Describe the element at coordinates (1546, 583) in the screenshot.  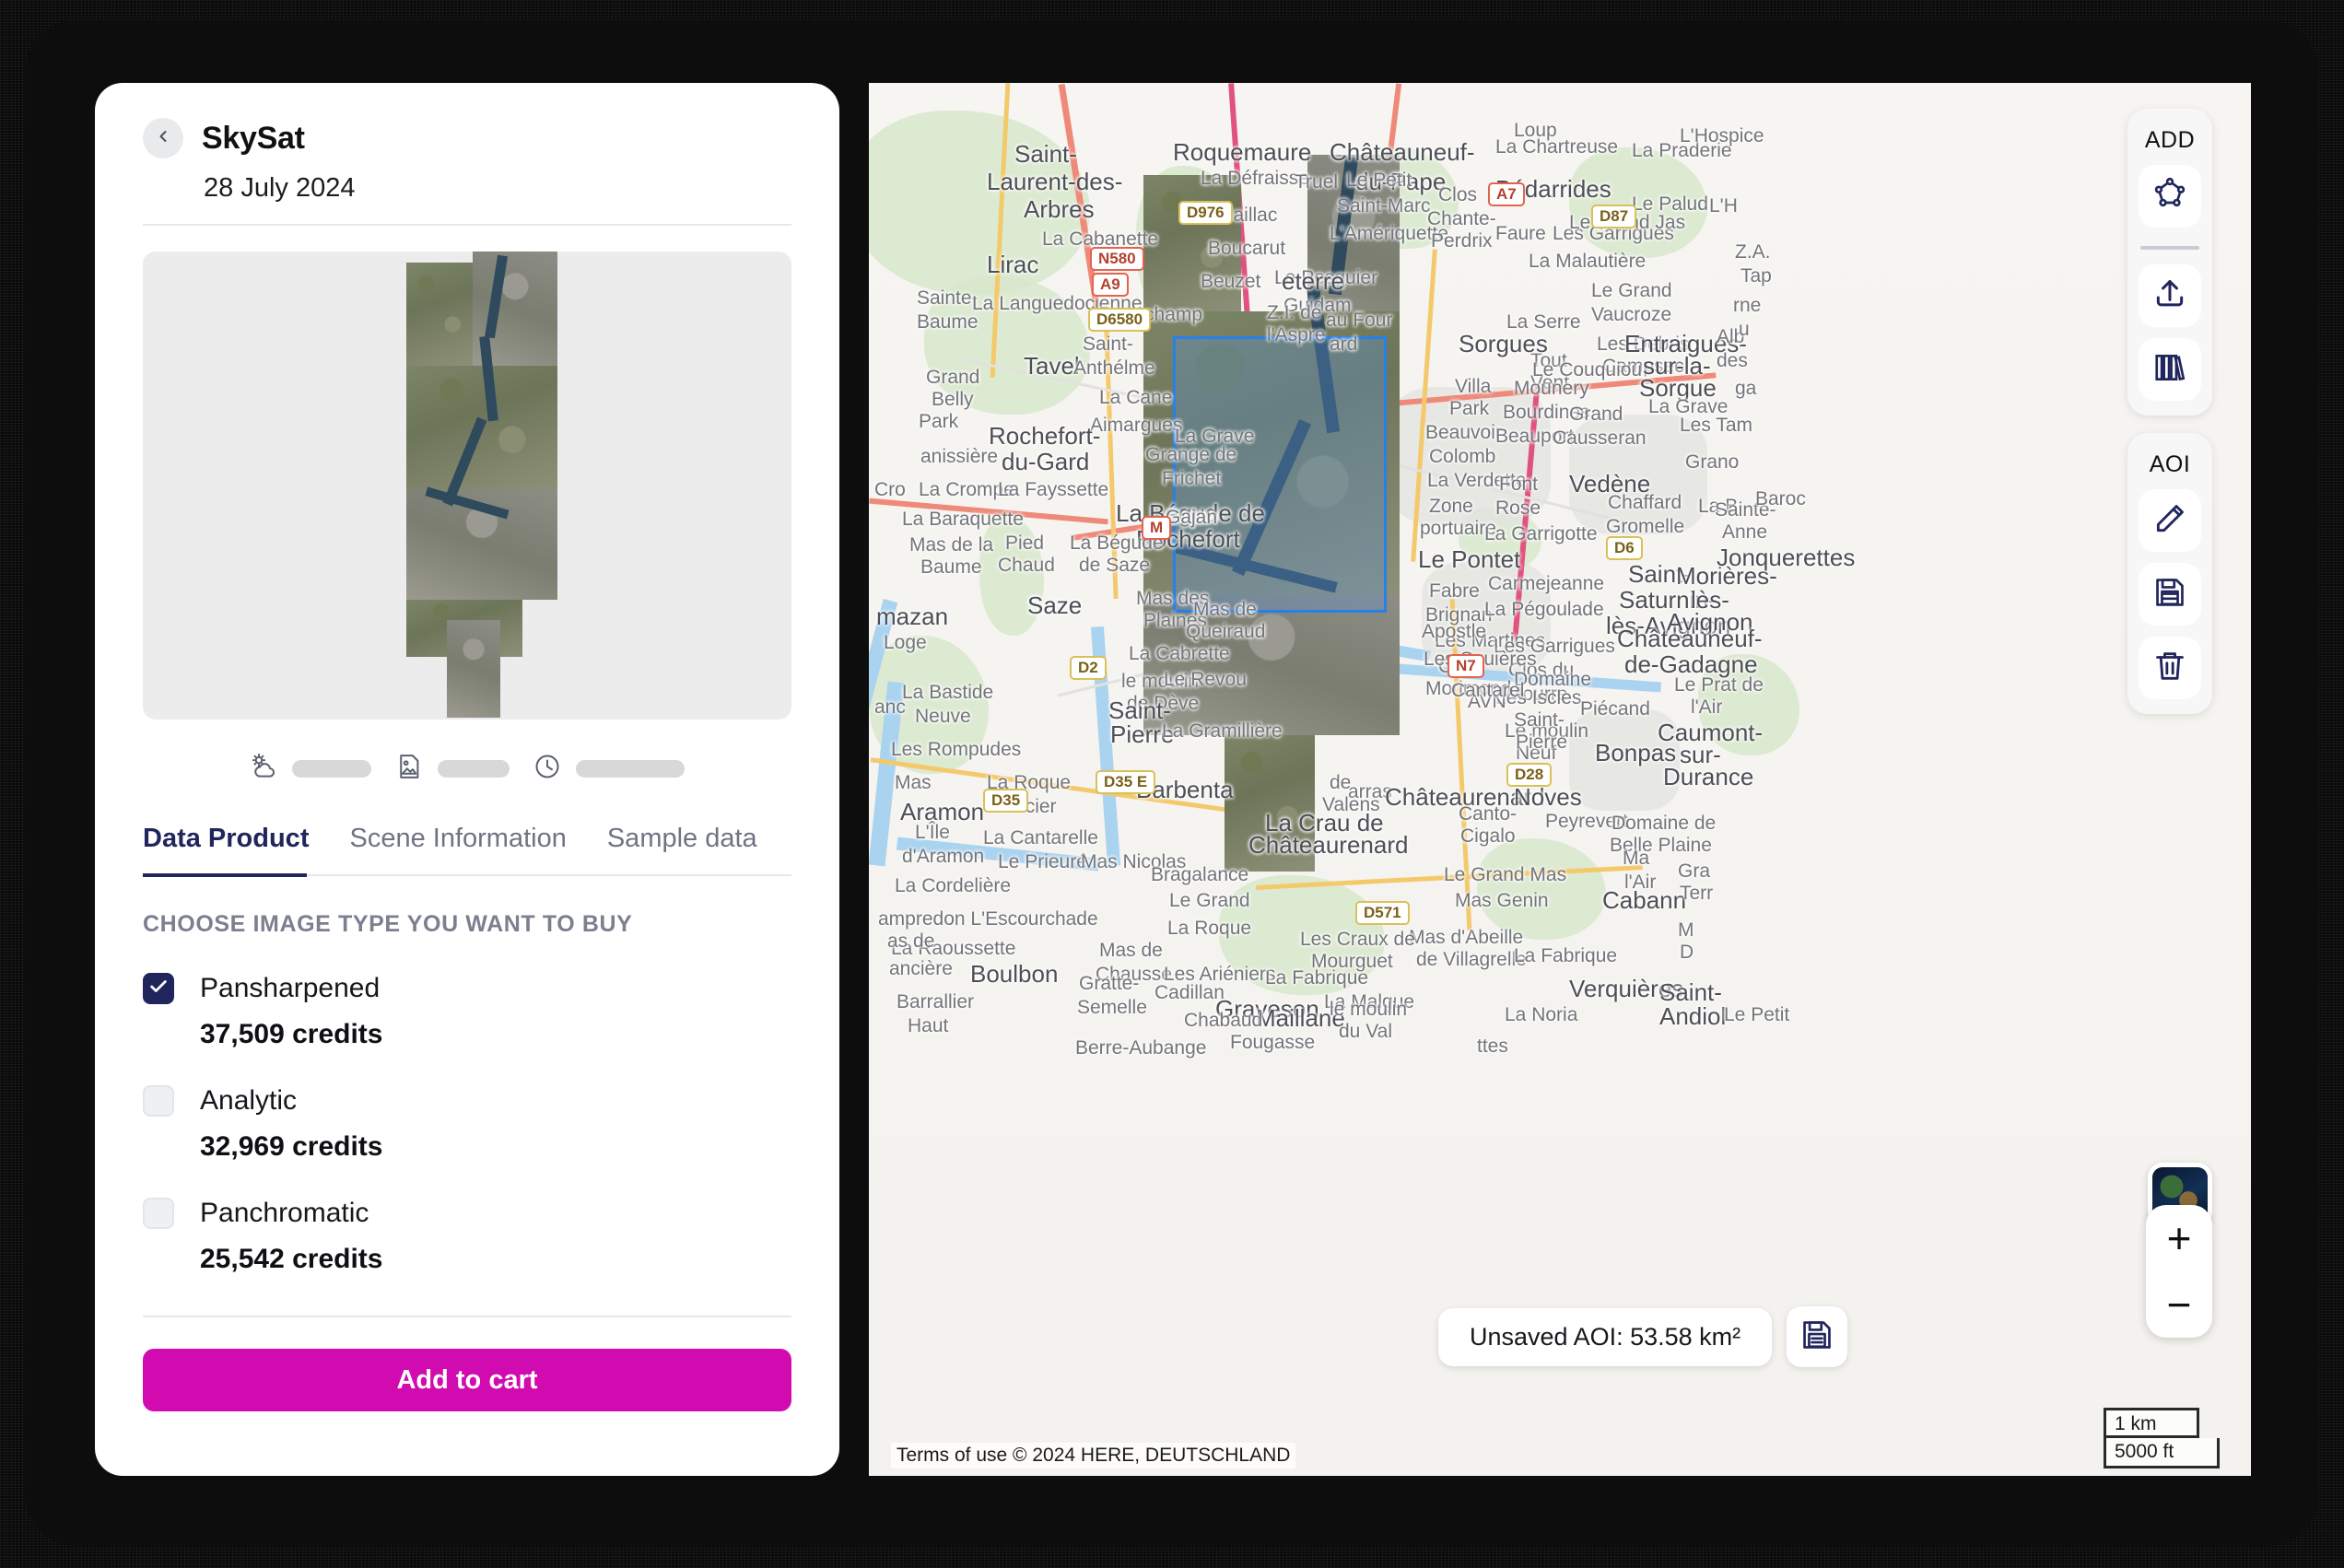
I see `map-label: Carmejeanne` at that location.